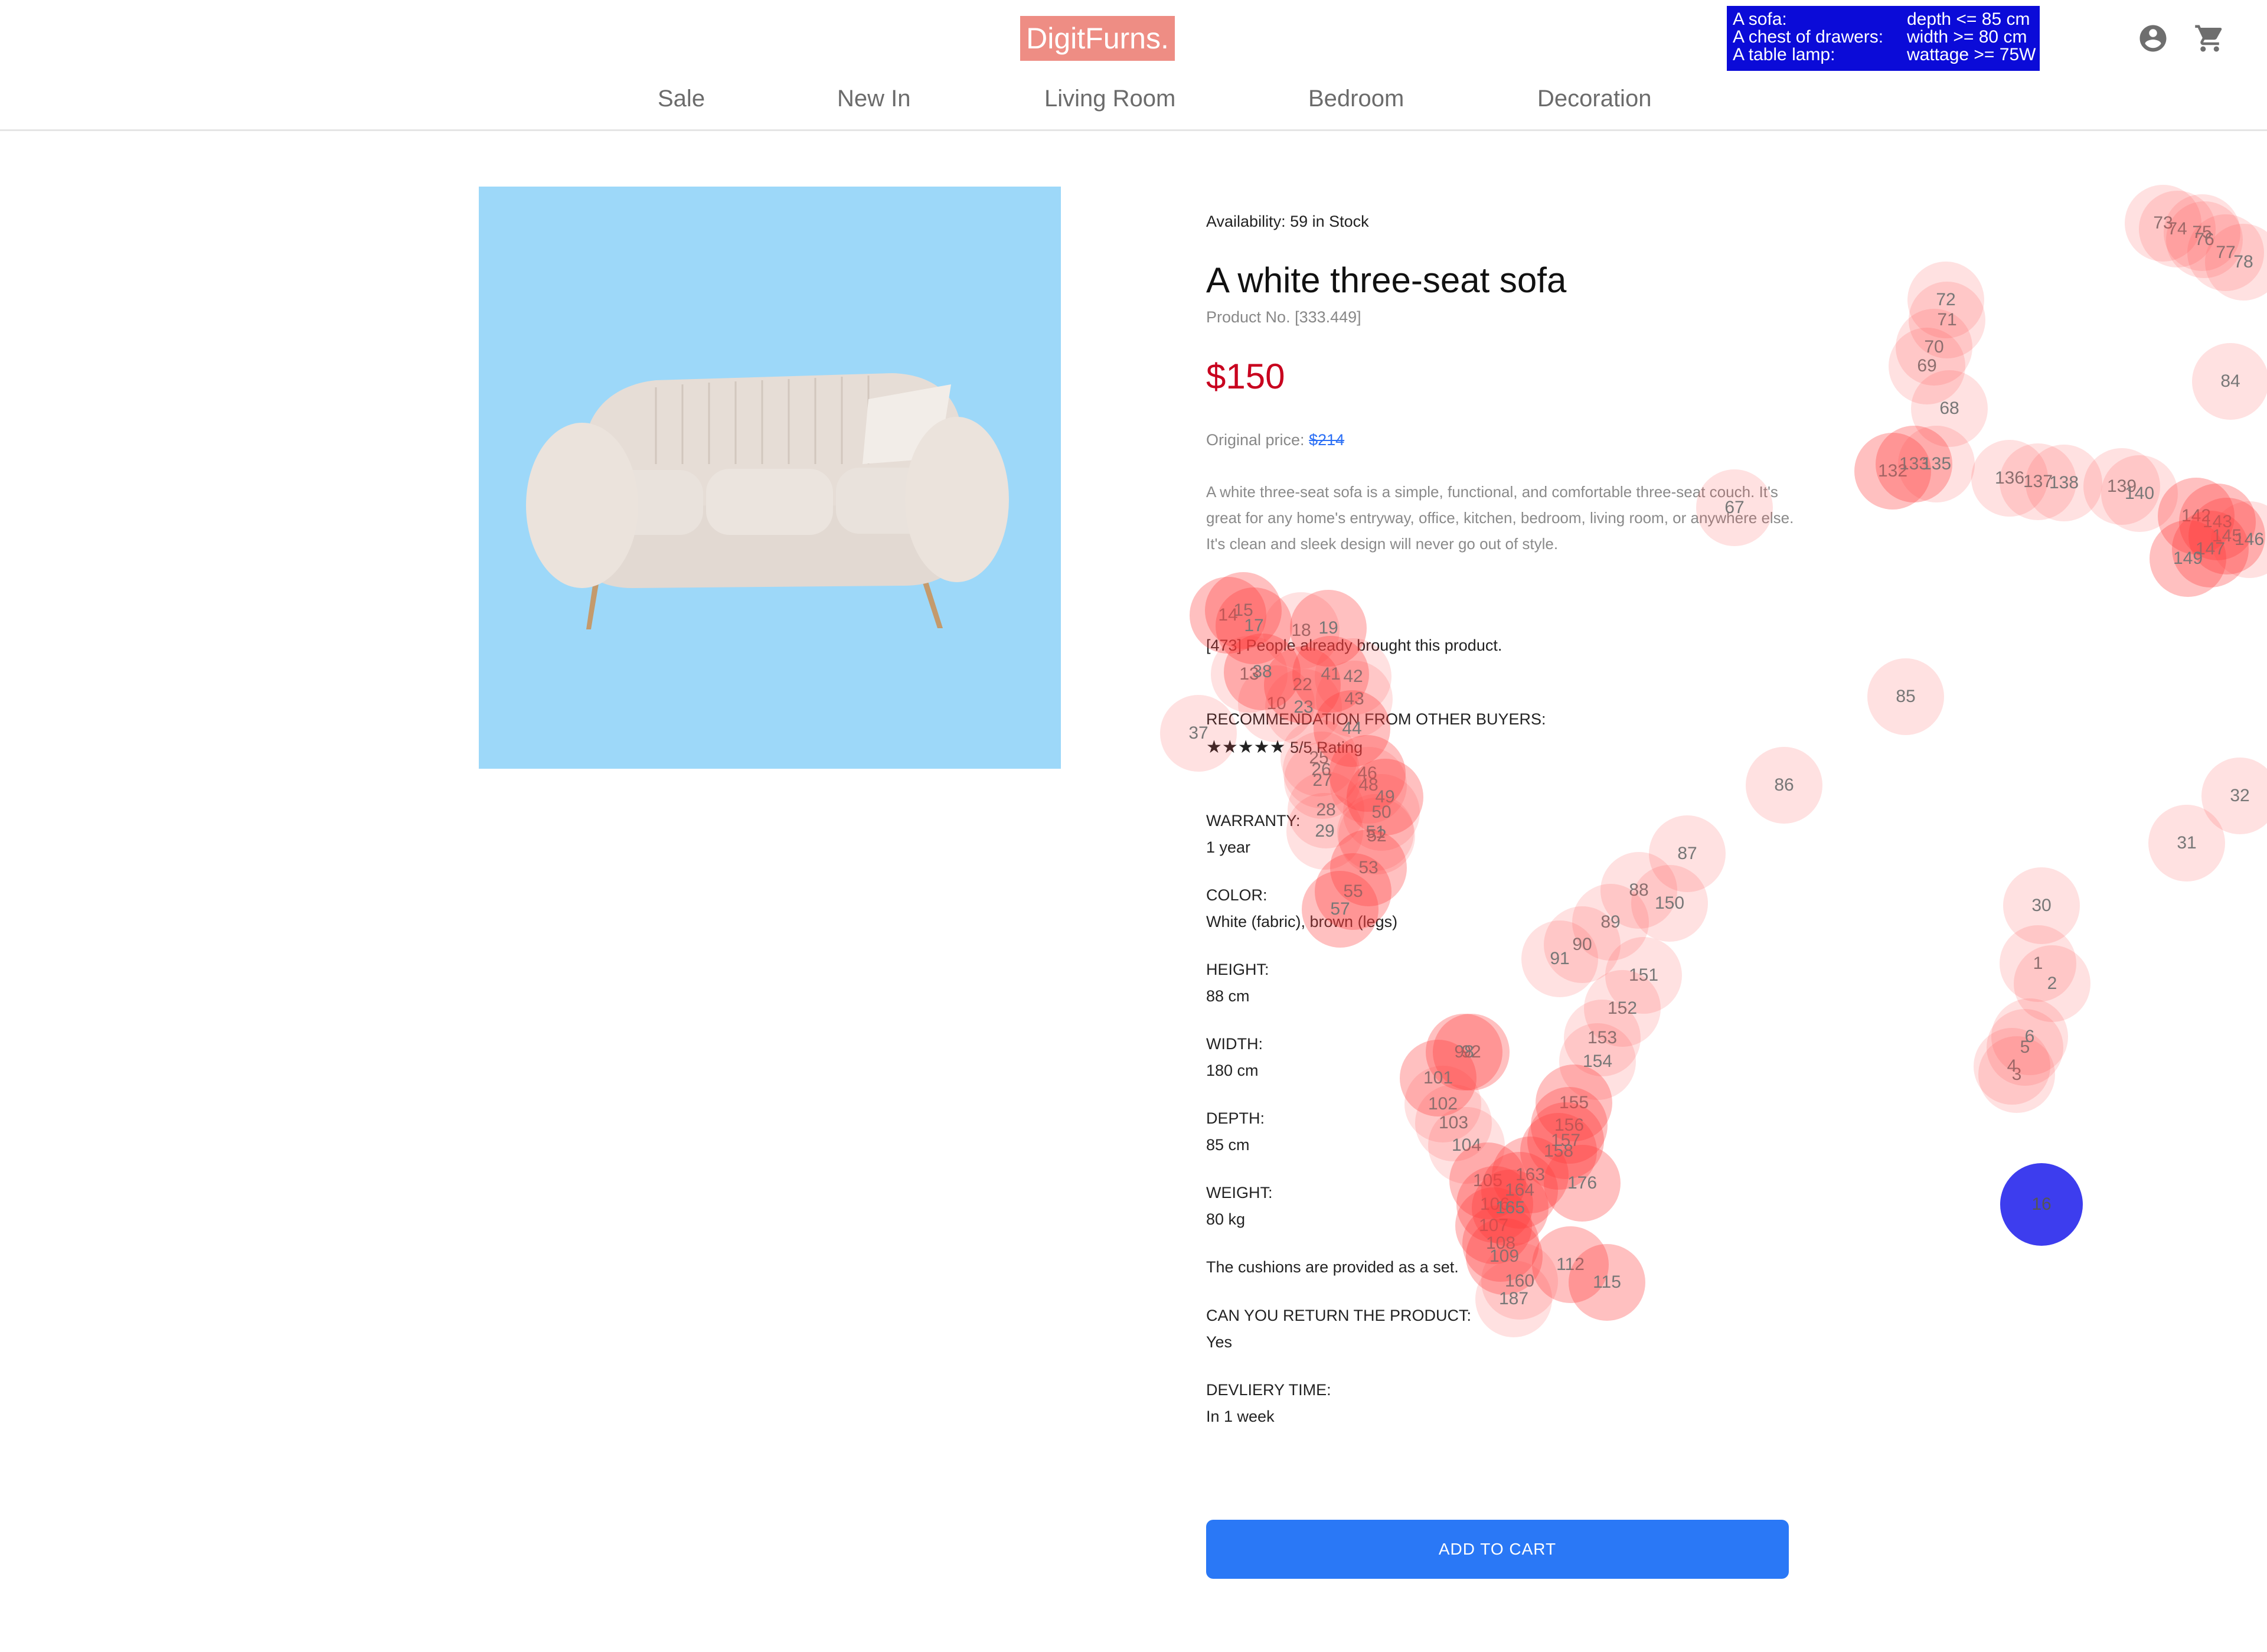 This screenshot has height=1652, width=2267. I want to click on step-marker: 50, so click(1381, 812).